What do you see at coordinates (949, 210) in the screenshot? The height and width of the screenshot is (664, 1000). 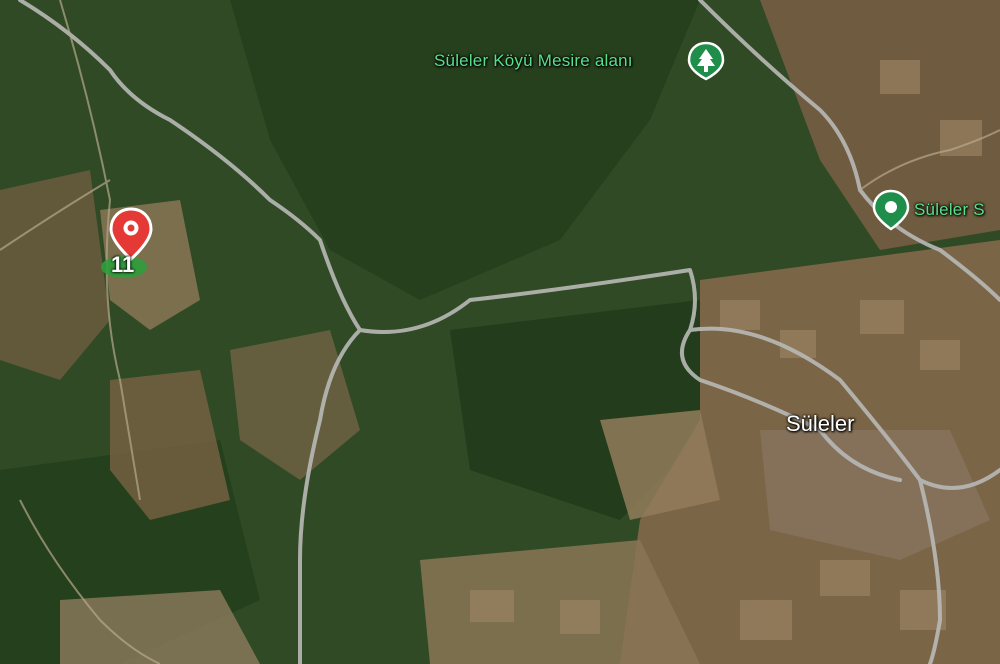 I see `right-poi-label: Süleler S` at bounding box center [949, 210].